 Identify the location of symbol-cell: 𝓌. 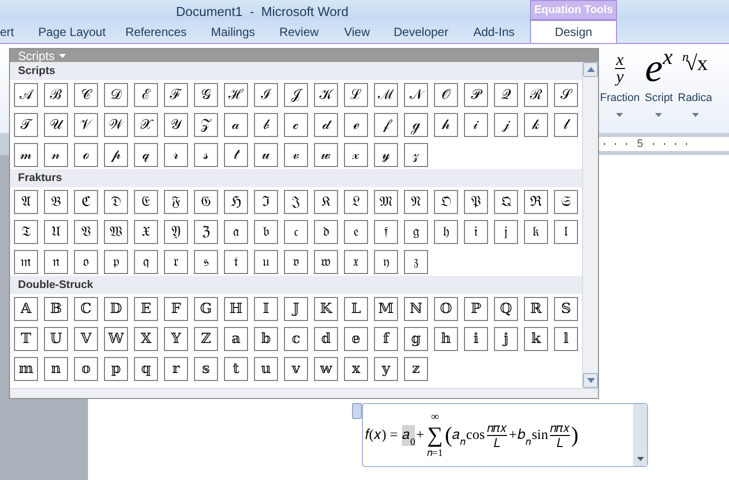
(326, 155).